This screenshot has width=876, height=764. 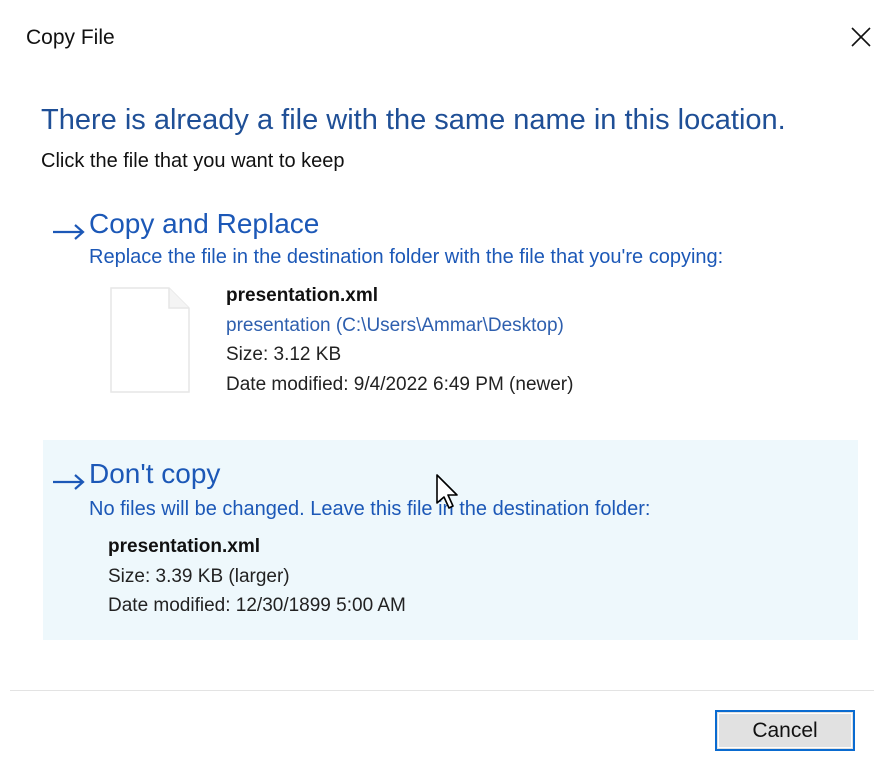 I want to click on footer-divider, so click(x=442, y=690).